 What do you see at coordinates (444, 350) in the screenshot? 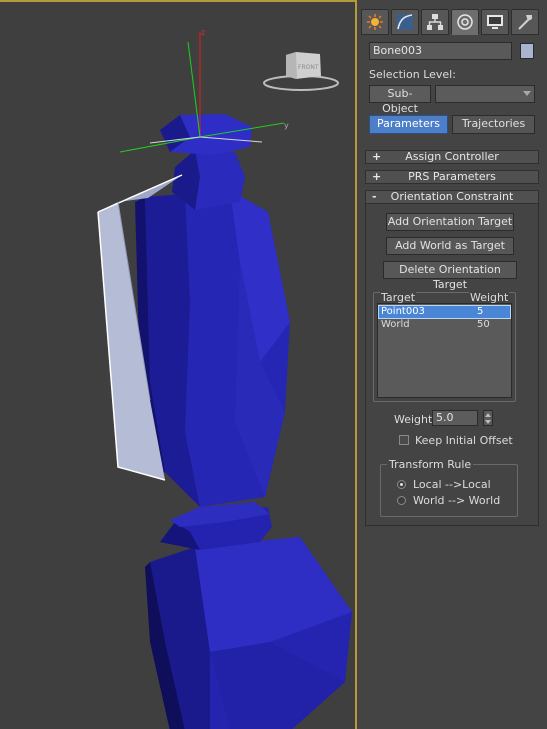
I see `target-list: Point003 5 World 50` at bounding box center [444, 350].